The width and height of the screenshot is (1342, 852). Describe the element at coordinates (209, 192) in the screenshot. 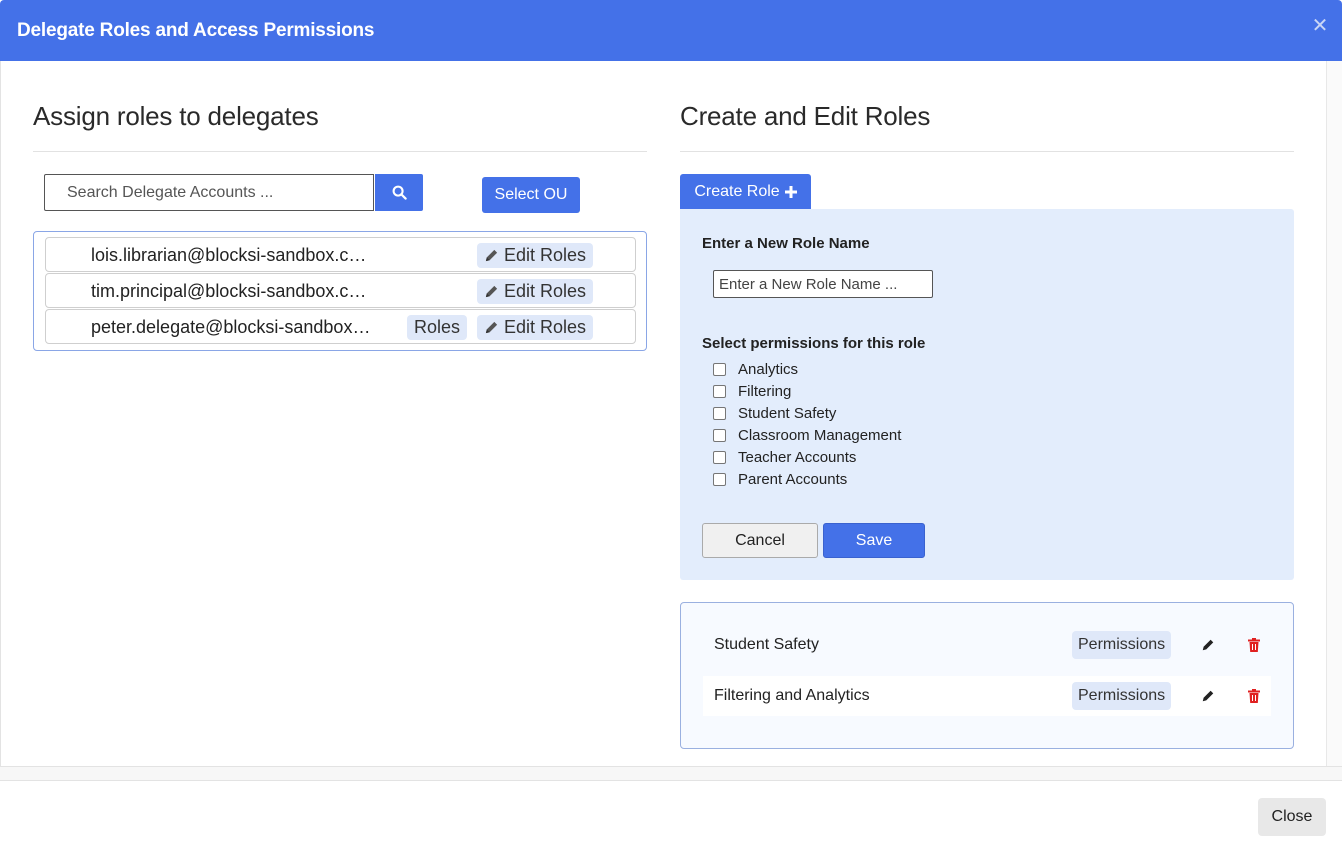

I see `search-delegate-input` at that location.